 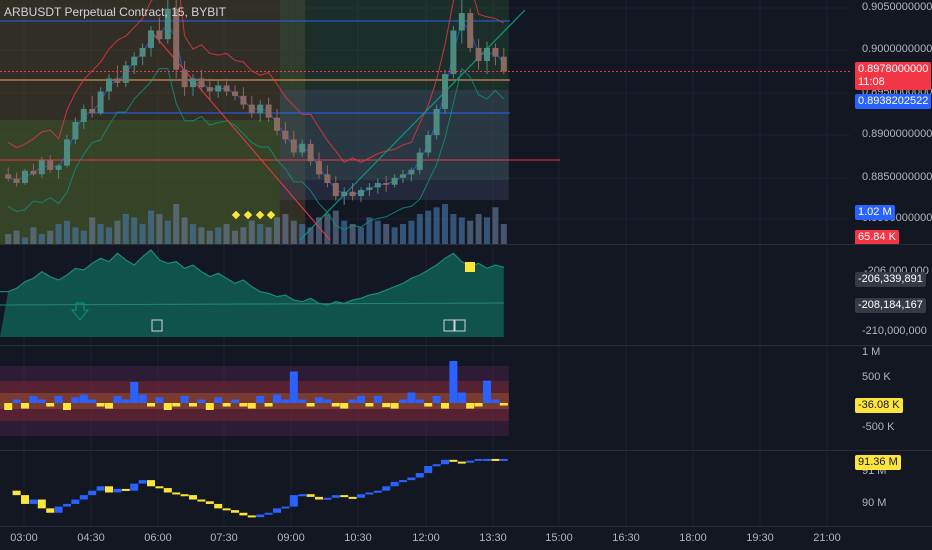 I want to click on cvd-tag-1: -206,339,891, so click(x=890, y=279).